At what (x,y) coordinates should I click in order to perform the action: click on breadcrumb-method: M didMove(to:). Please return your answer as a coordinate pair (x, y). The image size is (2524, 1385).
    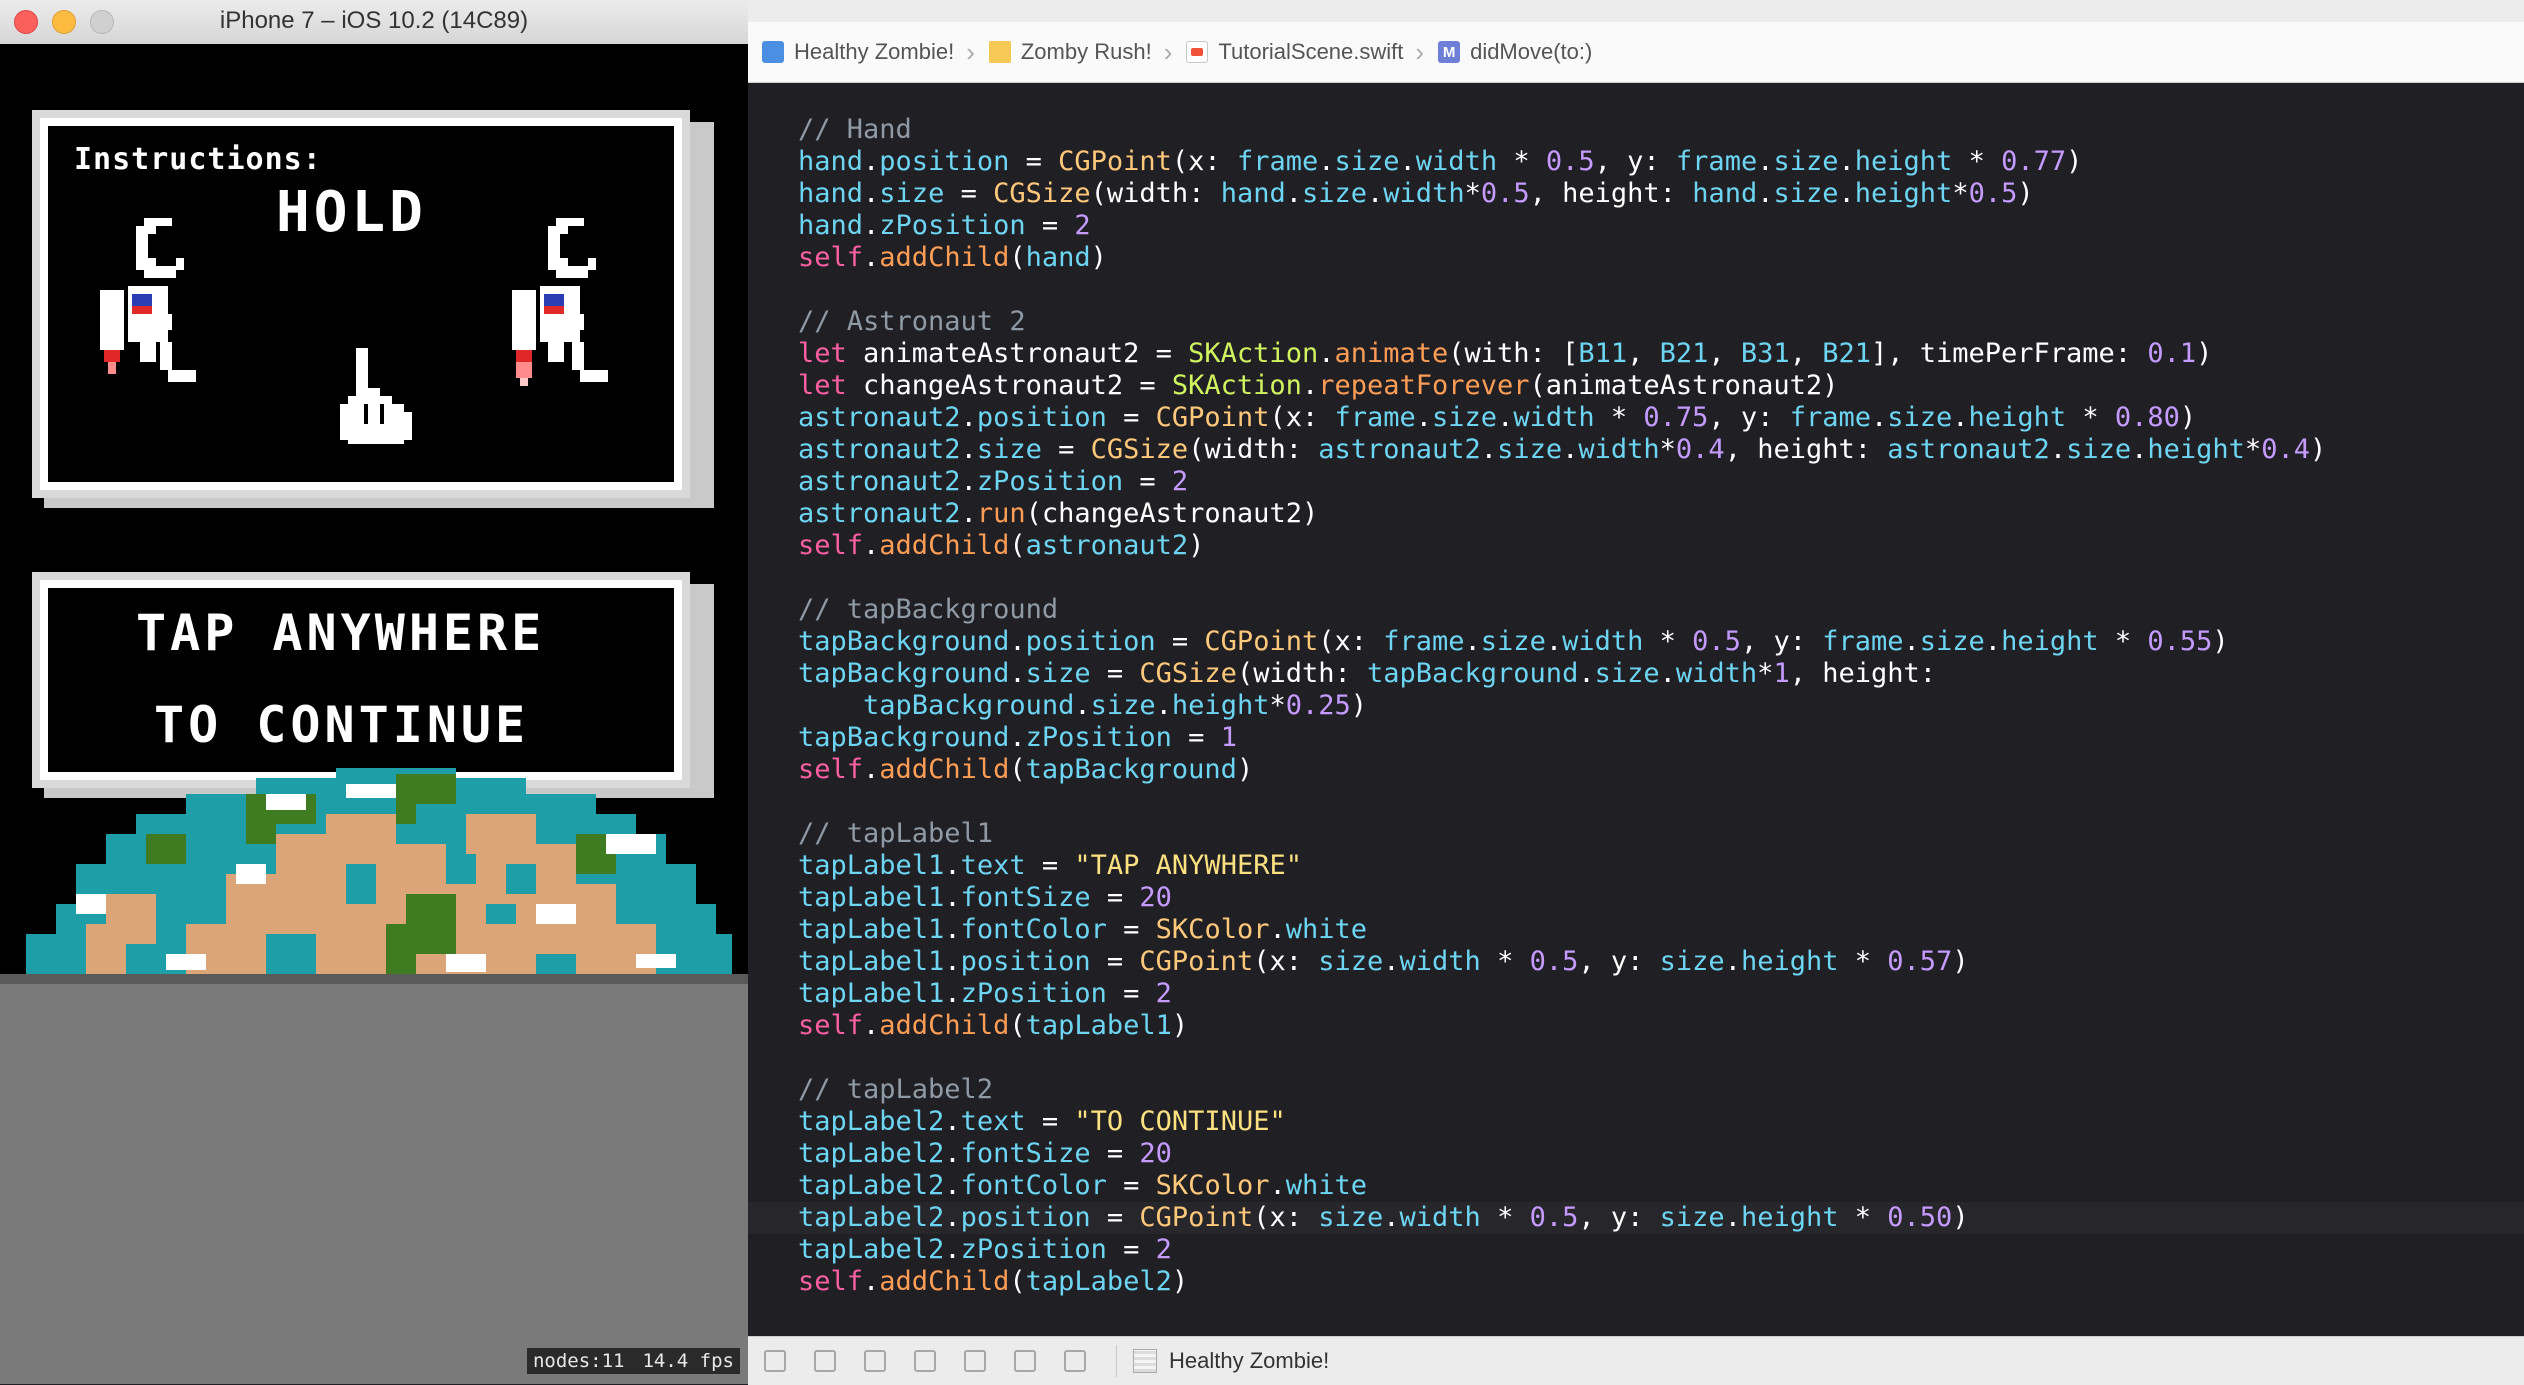
    Looking at the image, I should click on (1515, 52).